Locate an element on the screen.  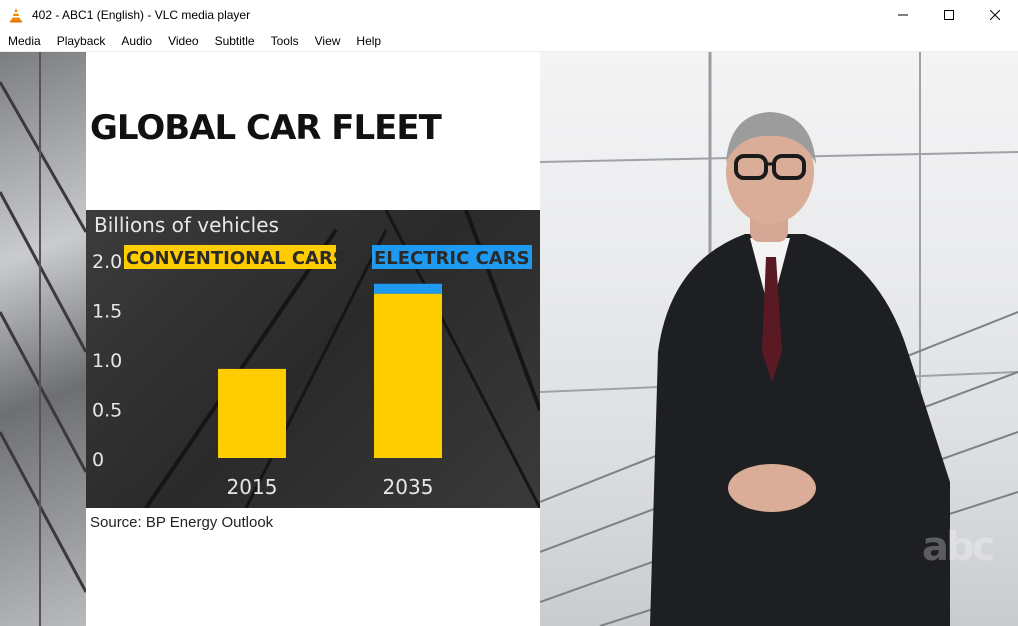
x-axis-labels: 2015 2035 is located at coordinates (330, 487).